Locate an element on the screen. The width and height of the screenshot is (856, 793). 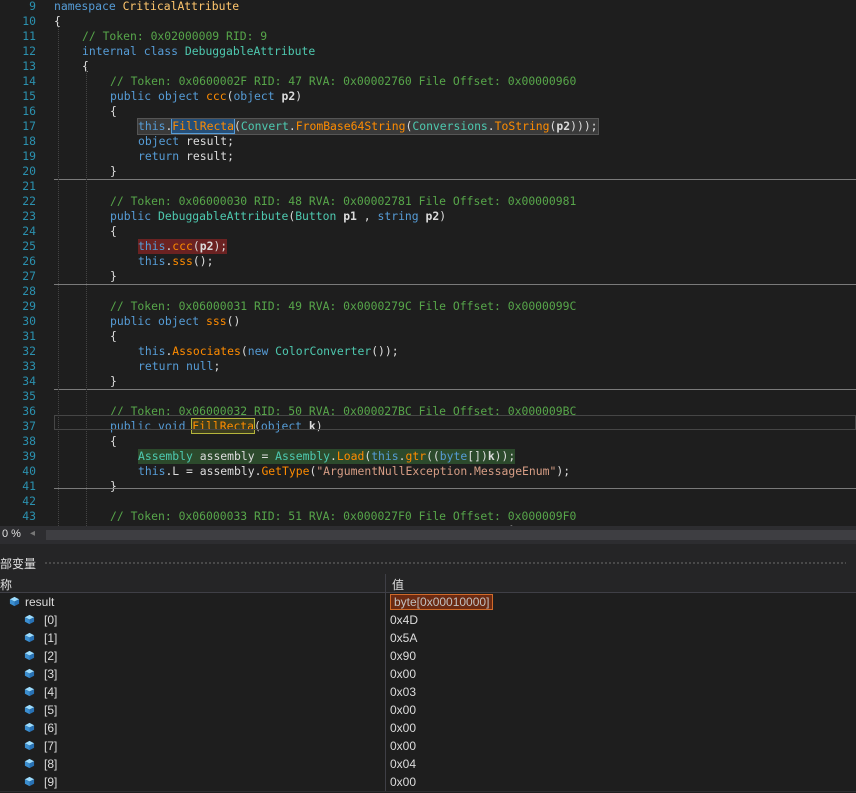
code-line: 34} is located at coordinates (428, 381).